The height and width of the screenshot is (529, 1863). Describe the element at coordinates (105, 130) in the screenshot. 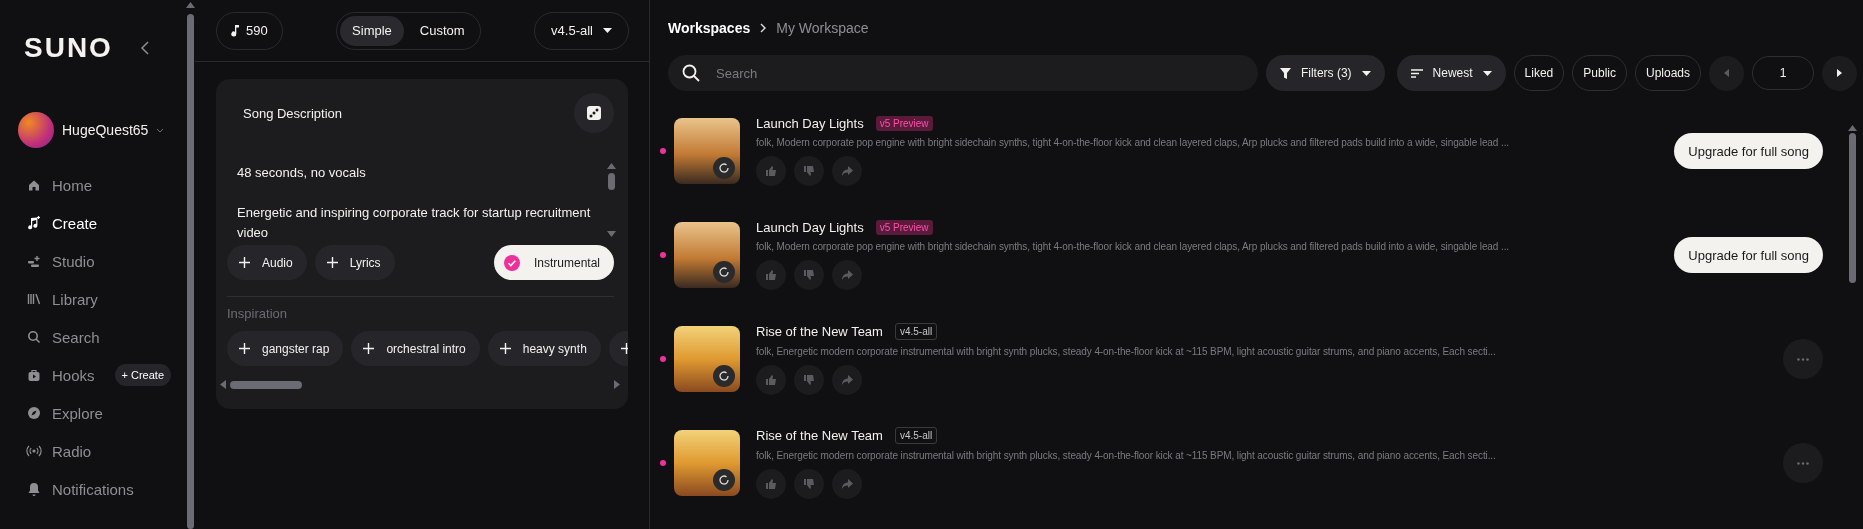

I see `user-name: HugeQuest65` at that location.